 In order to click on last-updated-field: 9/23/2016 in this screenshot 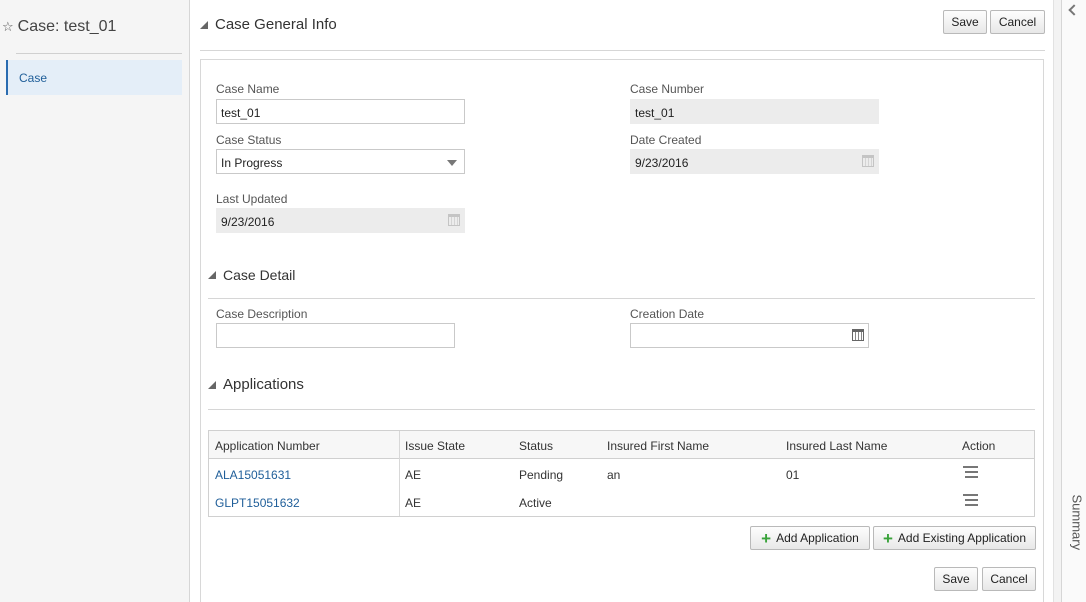, I will do `click(340, 220)`.